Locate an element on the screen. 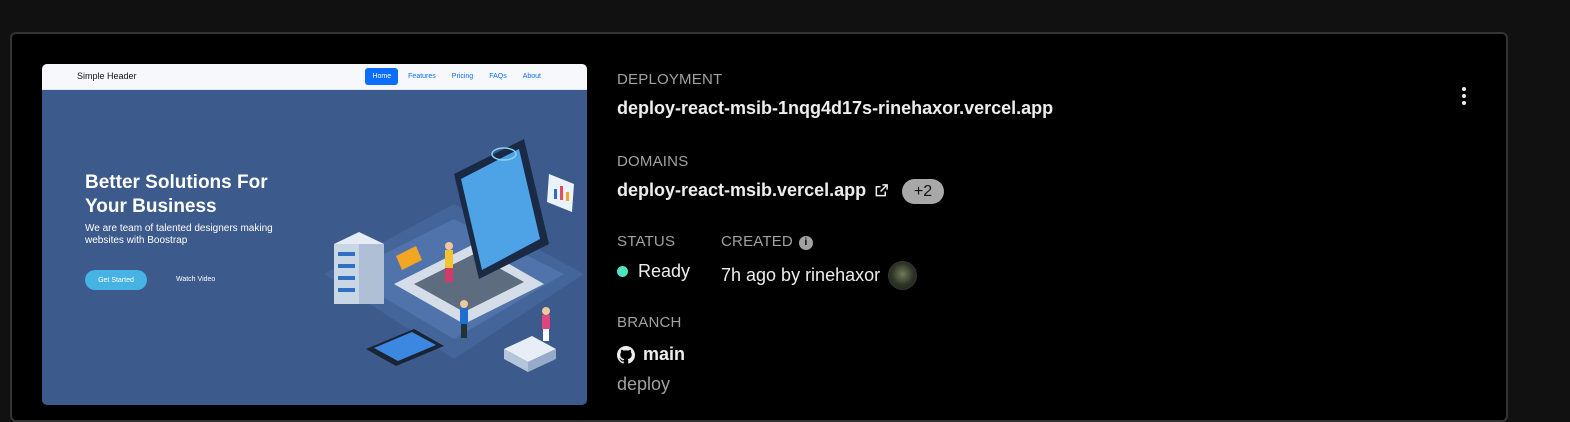 The height and width of the screenshot is (422, 1570). status-label: STATUS is located at coordinates (646, 241).